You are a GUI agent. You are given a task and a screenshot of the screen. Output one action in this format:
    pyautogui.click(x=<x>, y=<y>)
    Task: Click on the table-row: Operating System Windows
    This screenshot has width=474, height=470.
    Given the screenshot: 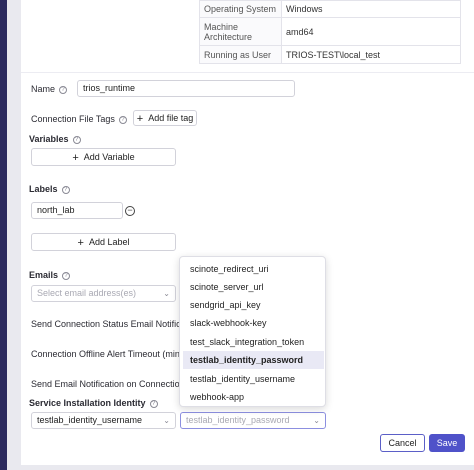 What is the action you would take?
    pyautogui.click(x=330, y=9)
    